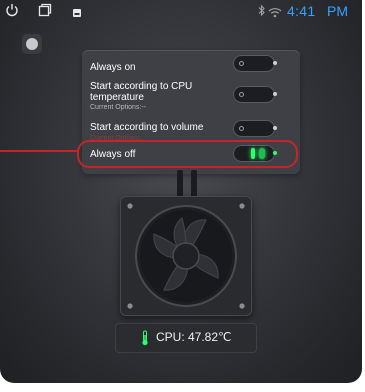 The image size is (365, 392). Describe the element at coordinates (118, 107) in the screenshot. I see `option-current: Current Options:--` at that location.